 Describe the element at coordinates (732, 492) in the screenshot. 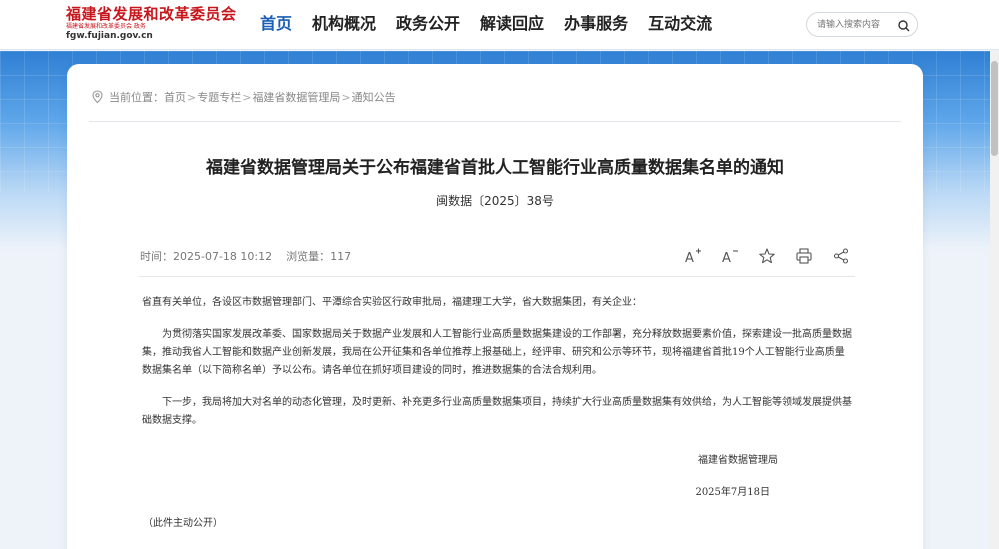

I see `issue-date: 2025年7月18日` at that location.